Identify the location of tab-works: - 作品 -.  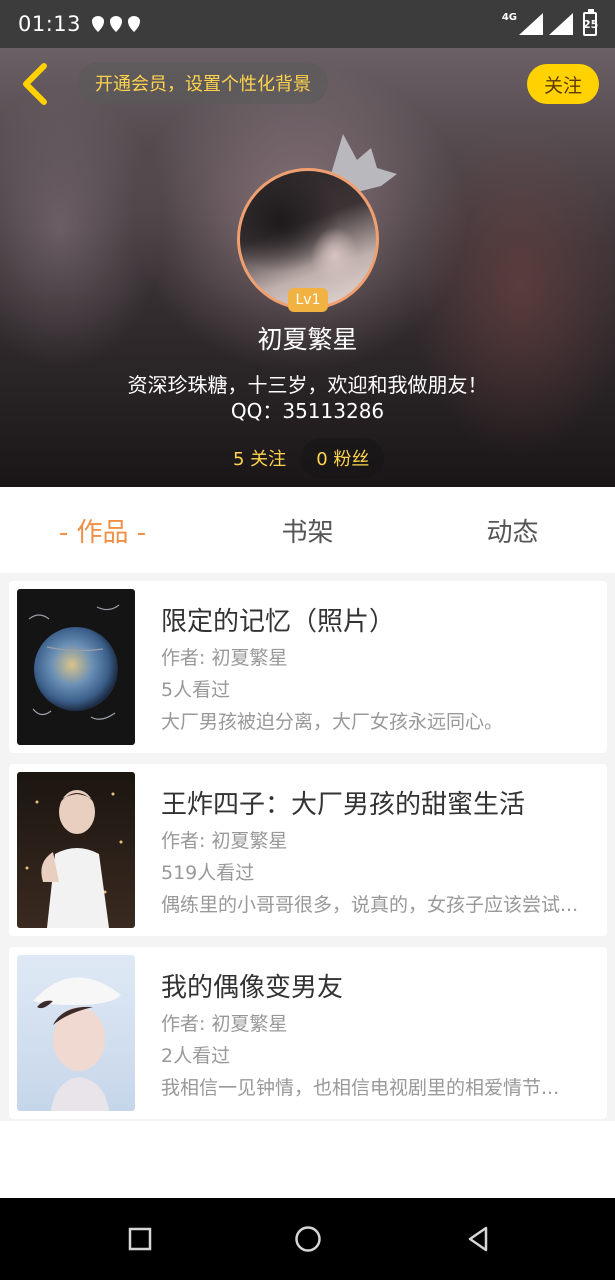
(102, 530).